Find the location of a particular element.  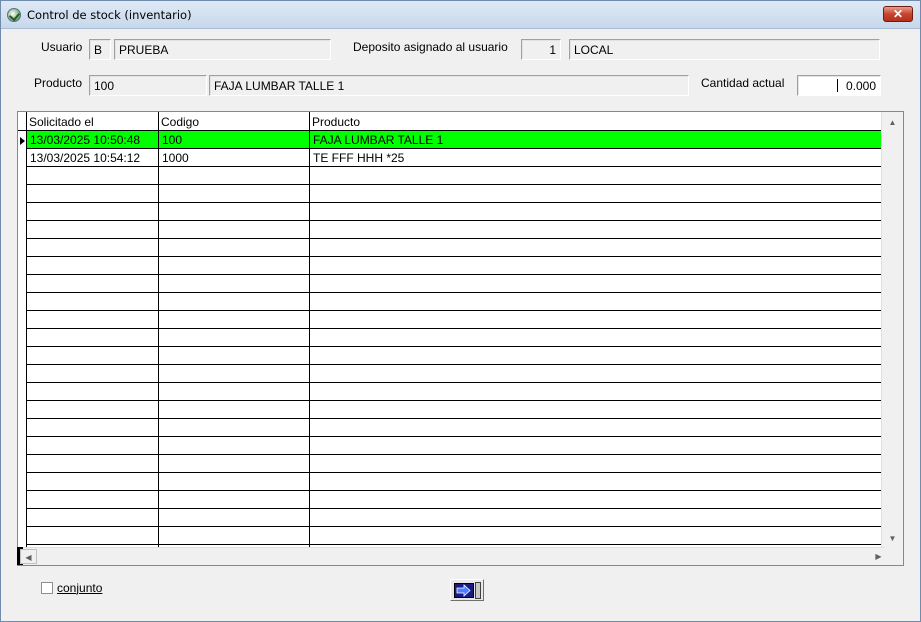

exit-button is located at coordinates (467, 590).